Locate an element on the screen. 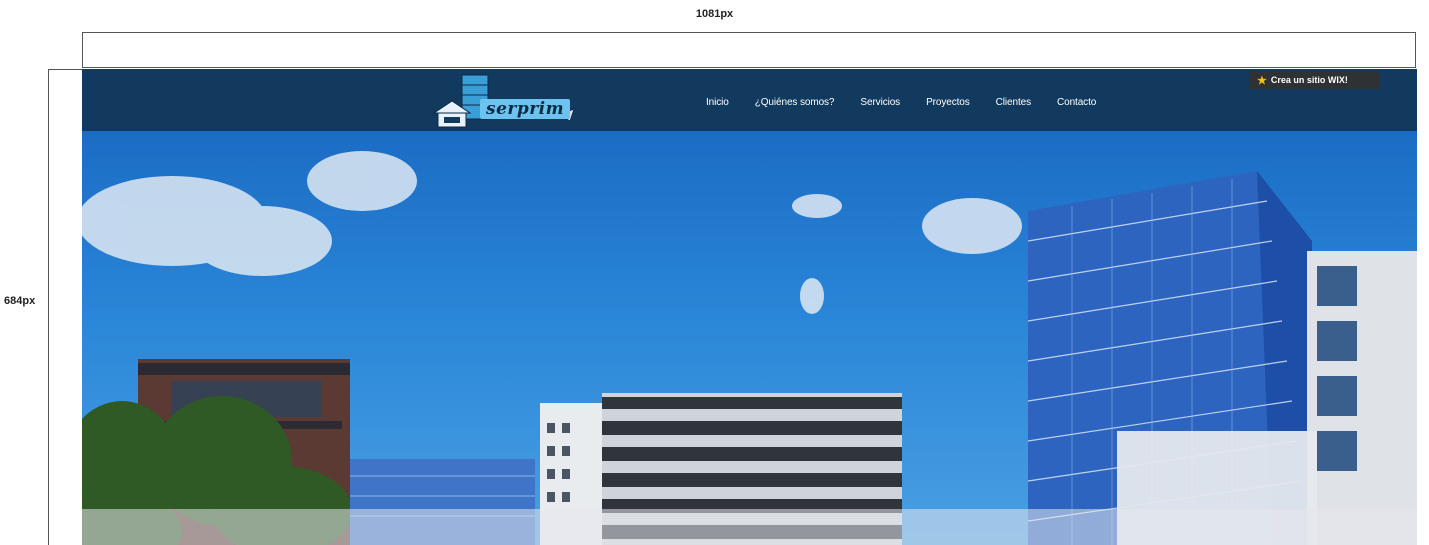 The height and width of the screenshot is (545, 1429). nav-link-contacto: Contacto is located at coordinates (1076, 102).